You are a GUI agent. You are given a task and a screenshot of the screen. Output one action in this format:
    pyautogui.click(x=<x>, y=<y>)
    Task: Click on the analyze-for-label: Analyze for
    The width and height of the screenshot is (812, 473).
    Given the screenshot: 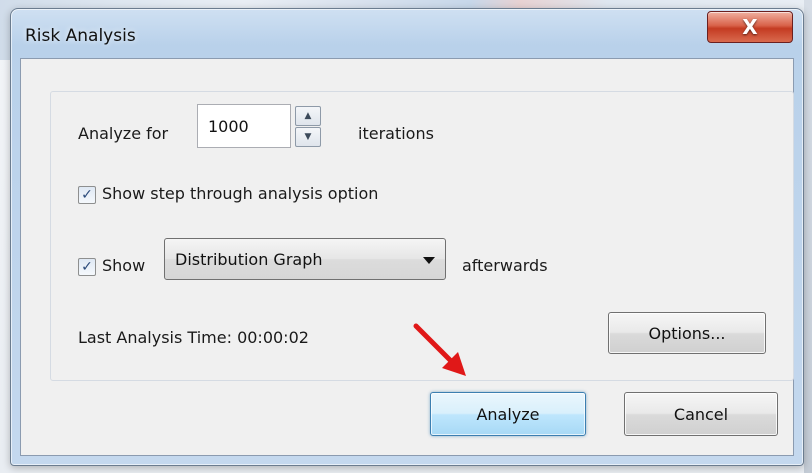 What is the action you would take?
    pyautogui.click(x=123, y=133)
    